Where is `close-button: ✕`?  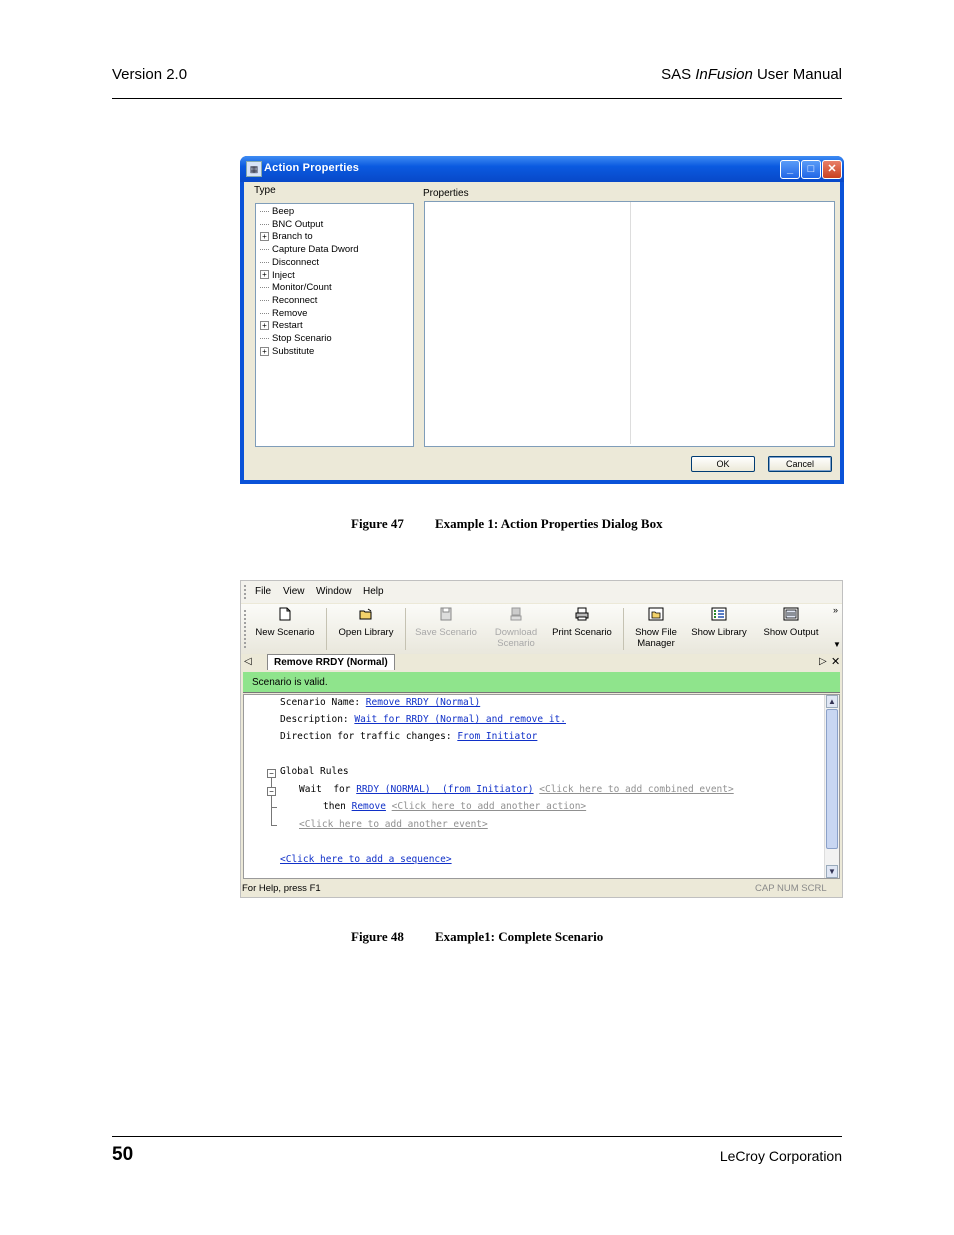 close-button: ✕ is located at coordinates (832, 169).